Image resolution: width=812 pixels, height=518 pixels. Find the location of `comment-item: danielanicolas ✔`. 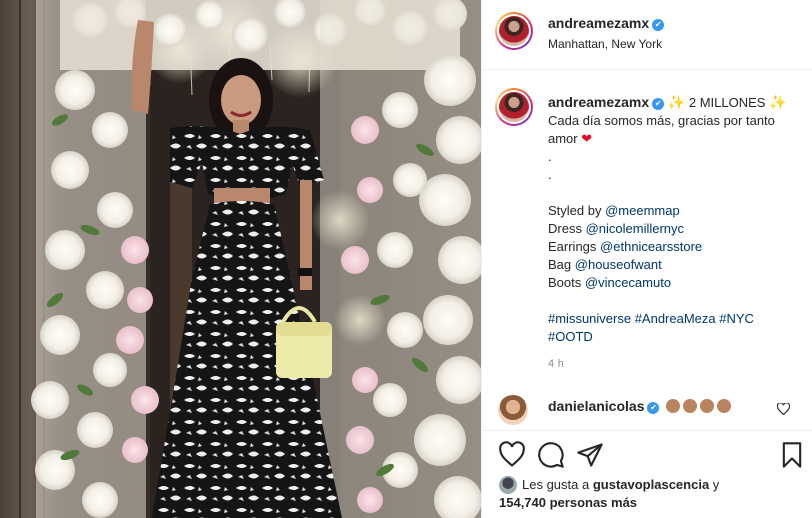

comment-item: danielanicolas ✔ is located at coordinates (648, 409).